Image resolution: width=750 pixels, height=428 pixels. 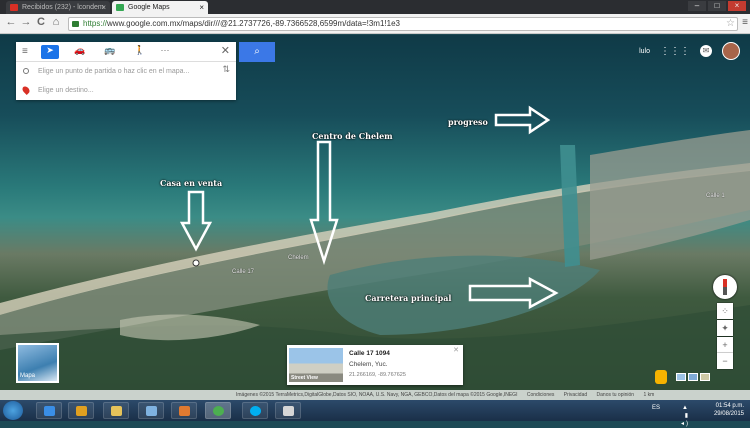 I want to click on street-label-calle1: Calle 1, so click(x=715, y=196).